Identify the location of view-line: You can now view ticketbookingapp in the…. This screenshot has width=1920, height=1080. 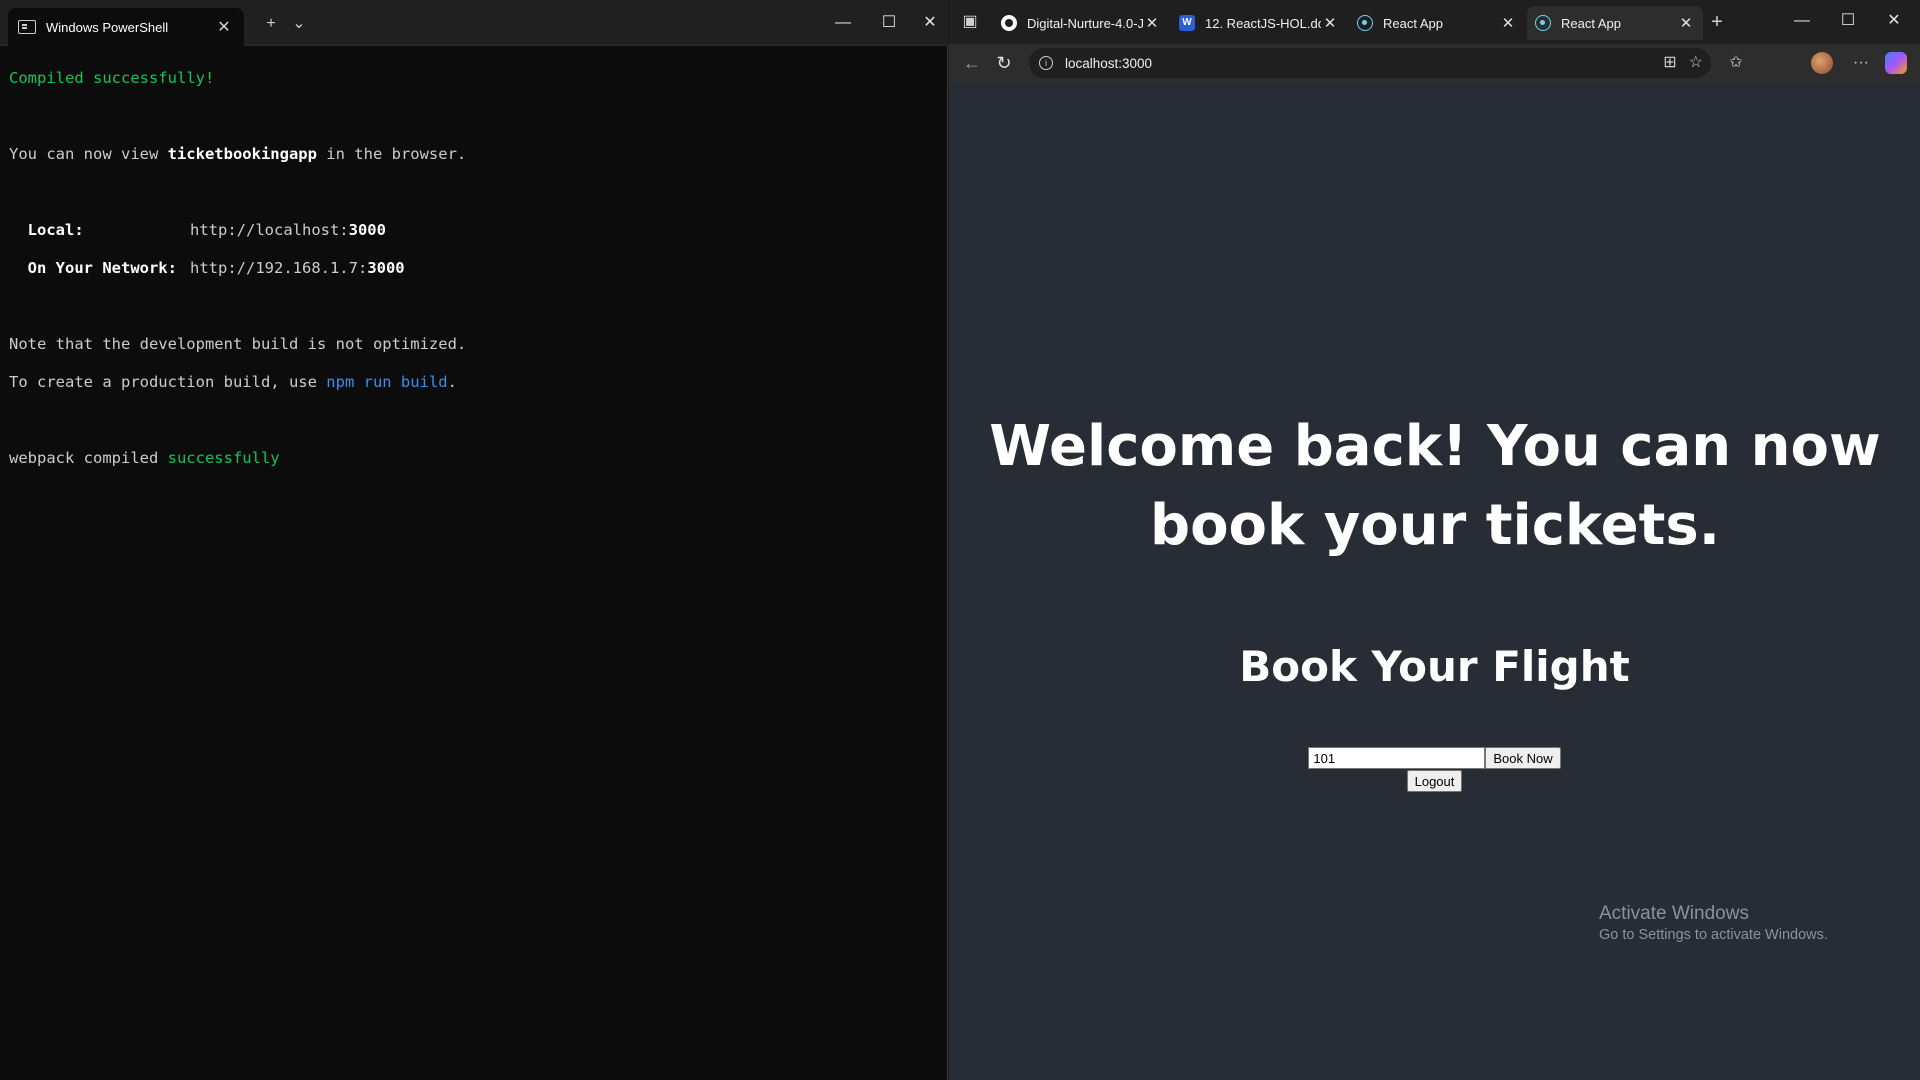
(238, 154).